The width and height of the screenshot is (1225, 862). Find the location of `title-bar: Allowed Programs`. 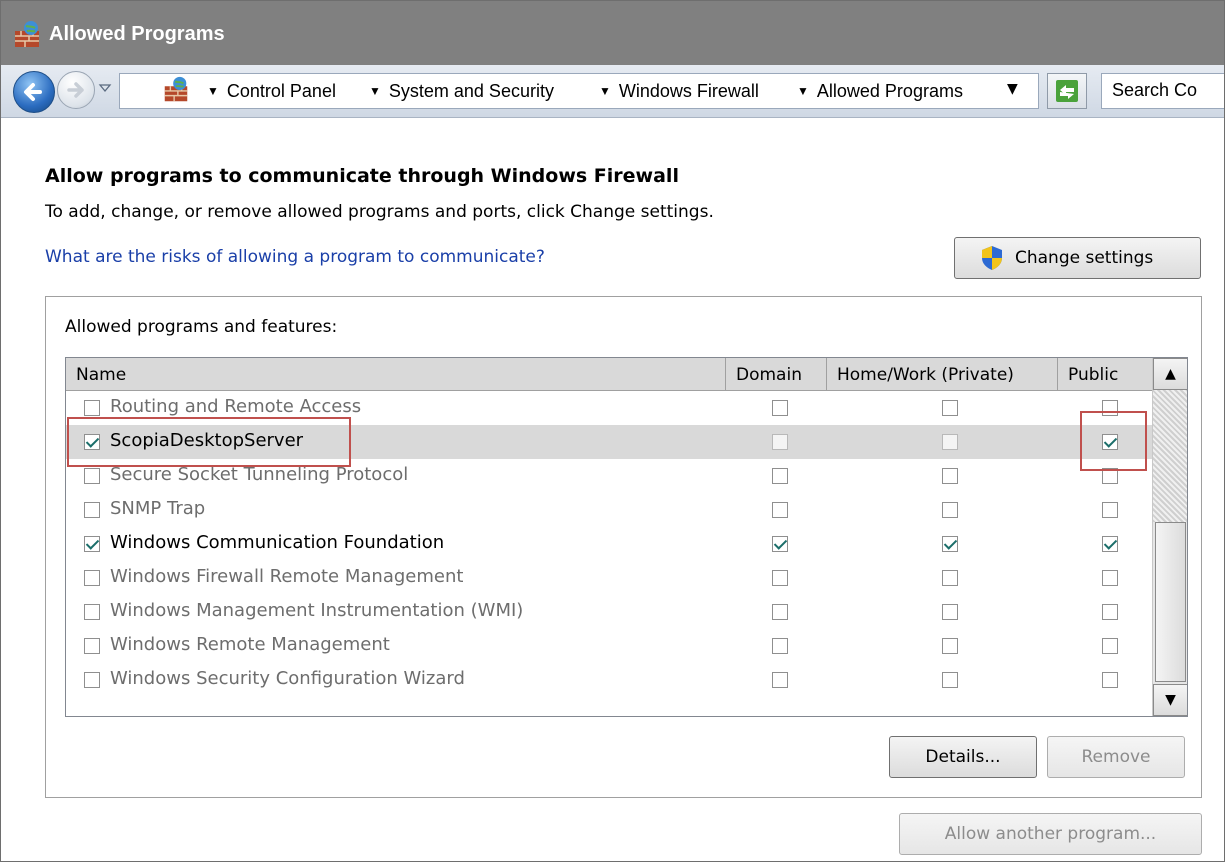

title-bar: Allowed Programs is located at coordinates (612, 33).